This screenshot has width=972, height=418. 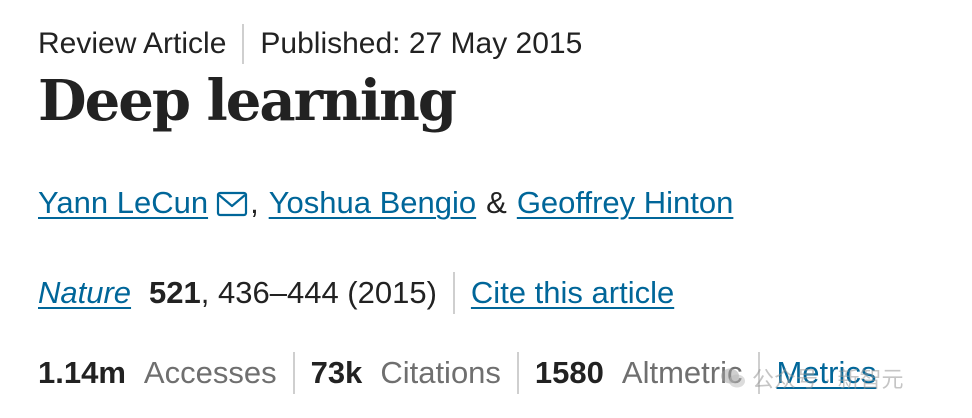 I want to click on author-link-hinton: Geoffrey Hinton, so click(x=625, y=203).